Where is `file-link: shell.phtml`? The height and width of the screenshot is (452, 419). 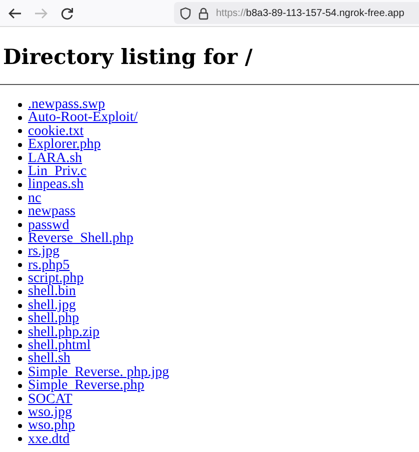
file-link: shell.phtml is located at coordinates (59, 345).